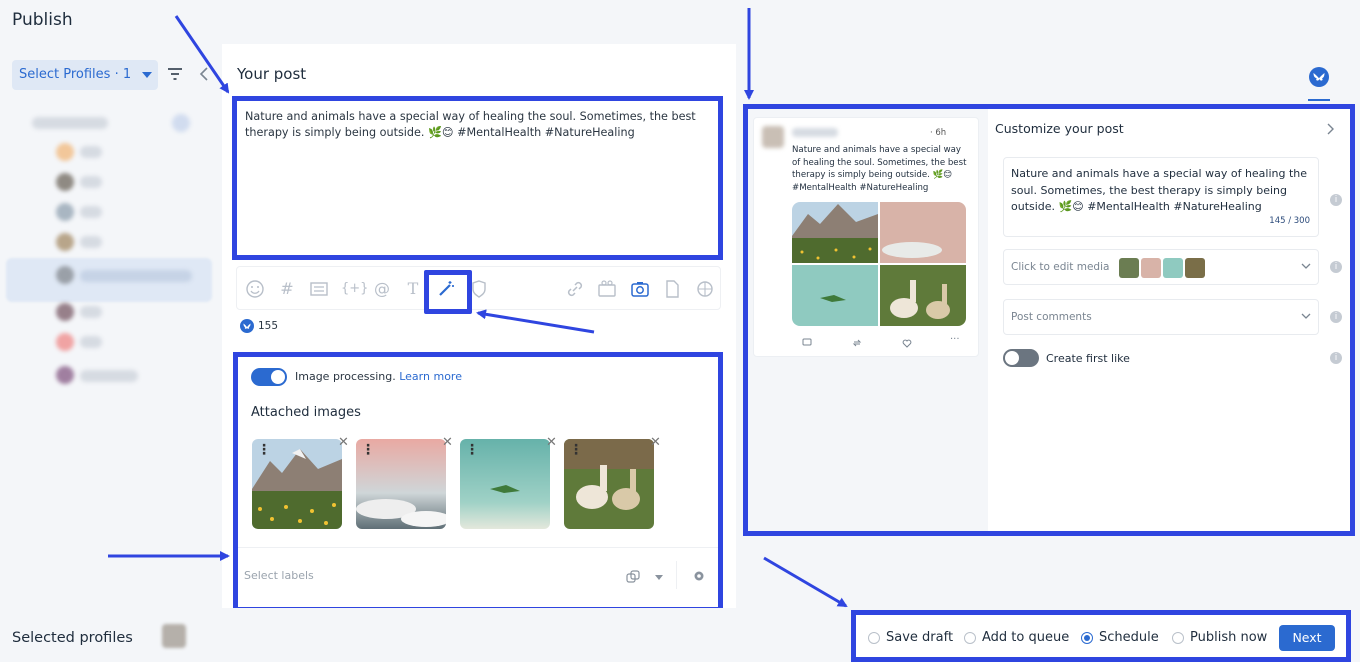  What do you see at coordinates (448, 292) in the screenshot?
I see `magic-wand-highlight` at bounding box center [448, 292].